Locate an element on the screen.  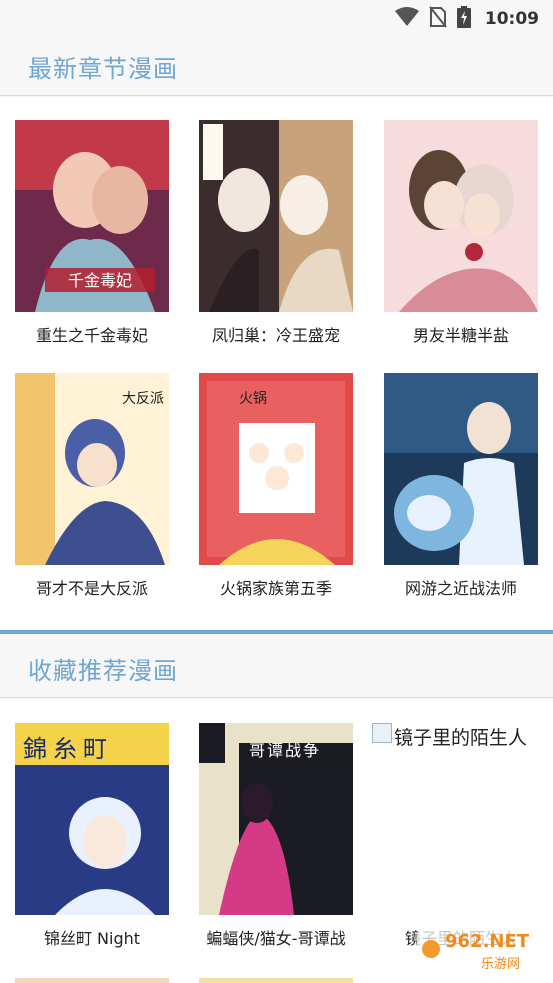
comic-card: 千金毒妃 重生之千金毒妃 is located at coordinates (92, 233).